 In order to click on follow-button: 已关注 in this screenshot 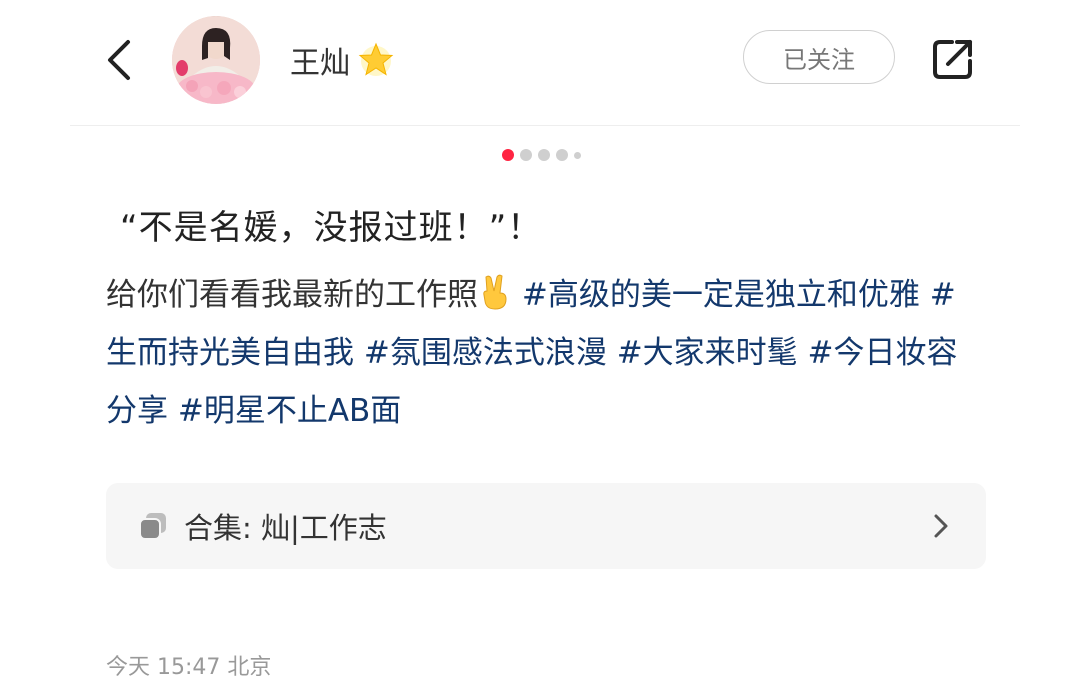, I will do `click(819, 57)`.